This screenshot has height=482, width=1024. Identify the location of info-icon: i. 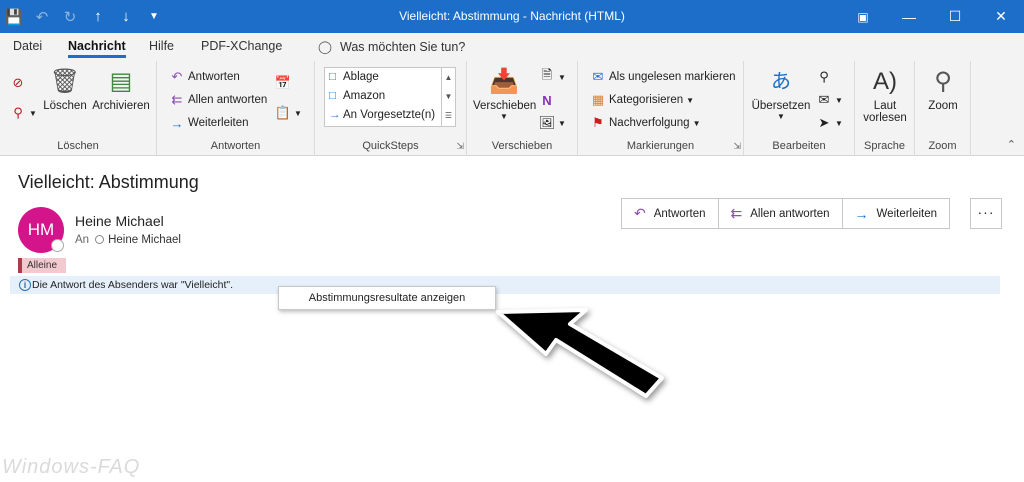
(25, 285).